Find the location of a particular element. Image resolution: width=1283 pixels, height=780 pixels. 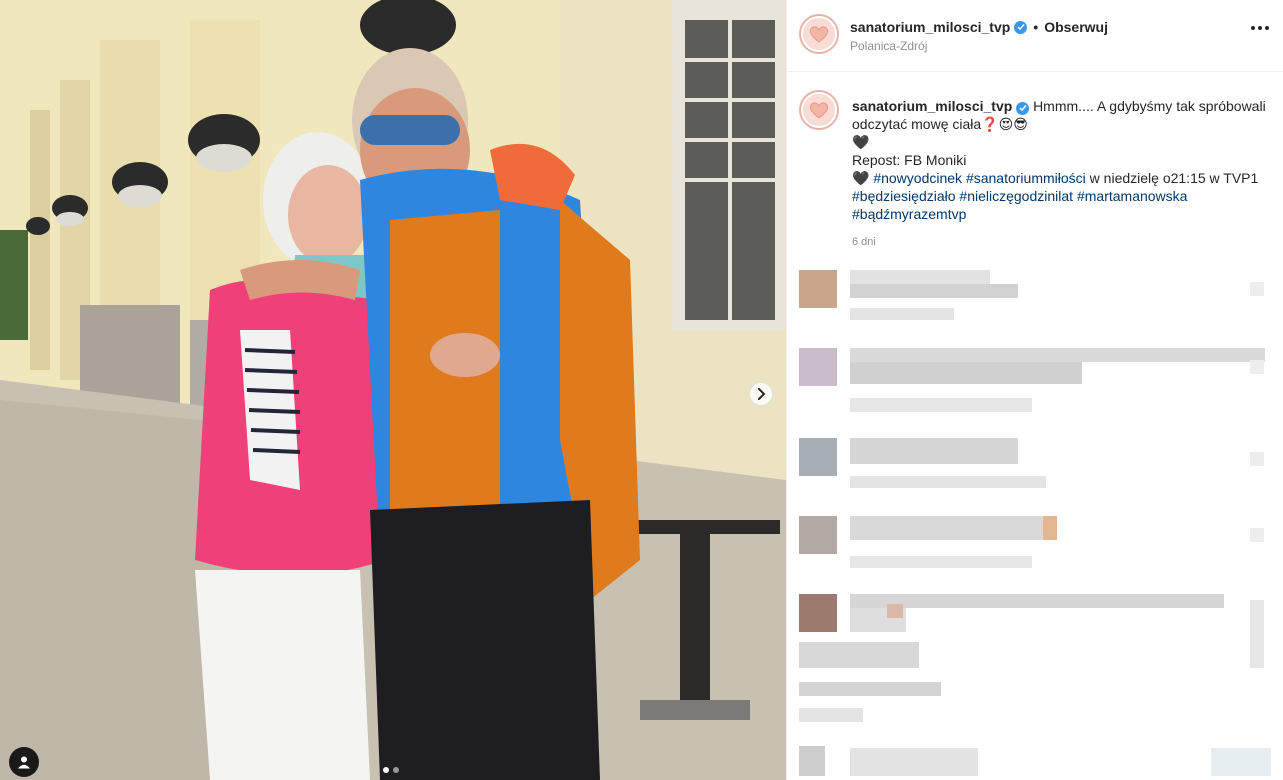

hashtag-link: #będziesiędziało is located at coordinates (904, 196).